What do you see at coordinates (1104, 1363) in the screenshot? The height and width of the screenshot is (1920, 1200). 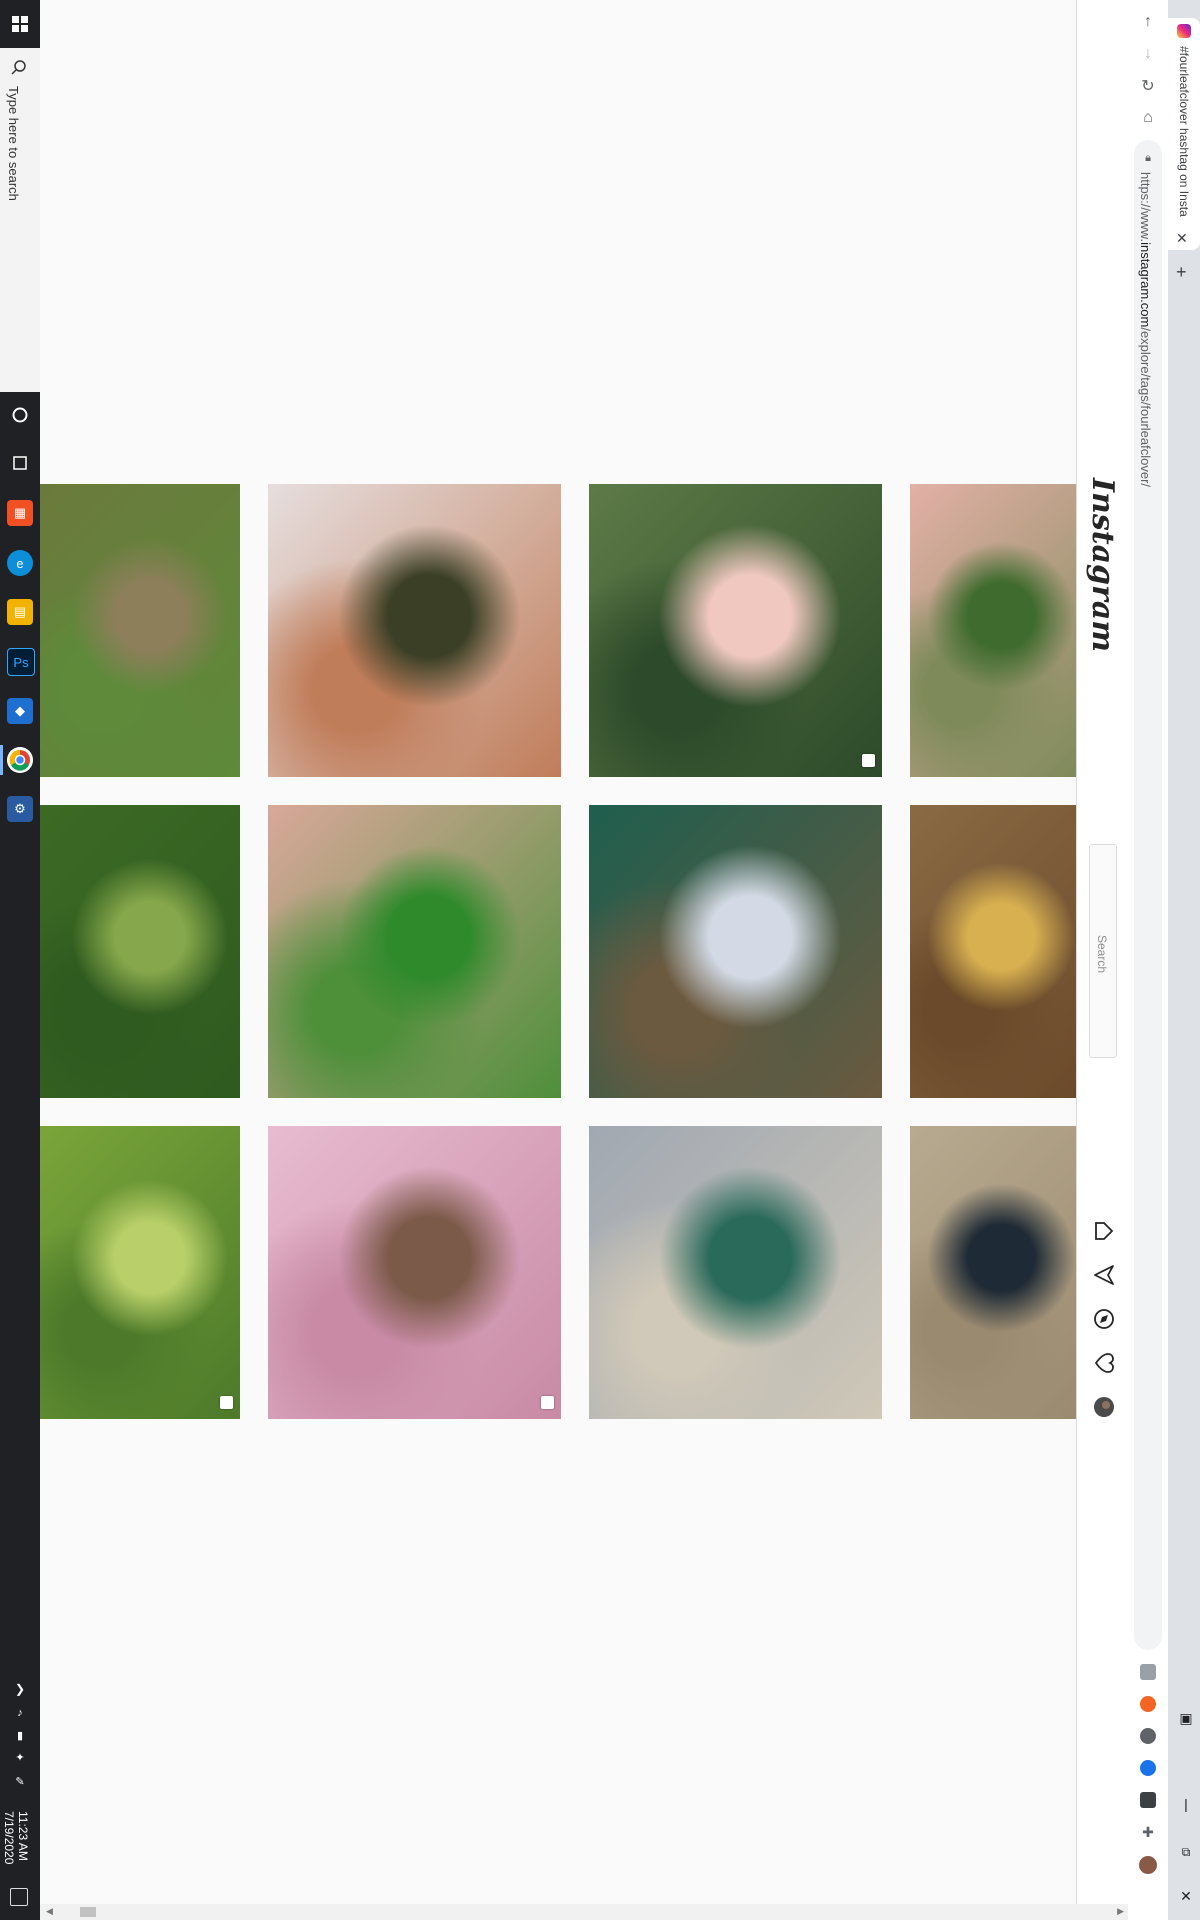 I see `heart-icon` at bounding box center [1104, 1363].